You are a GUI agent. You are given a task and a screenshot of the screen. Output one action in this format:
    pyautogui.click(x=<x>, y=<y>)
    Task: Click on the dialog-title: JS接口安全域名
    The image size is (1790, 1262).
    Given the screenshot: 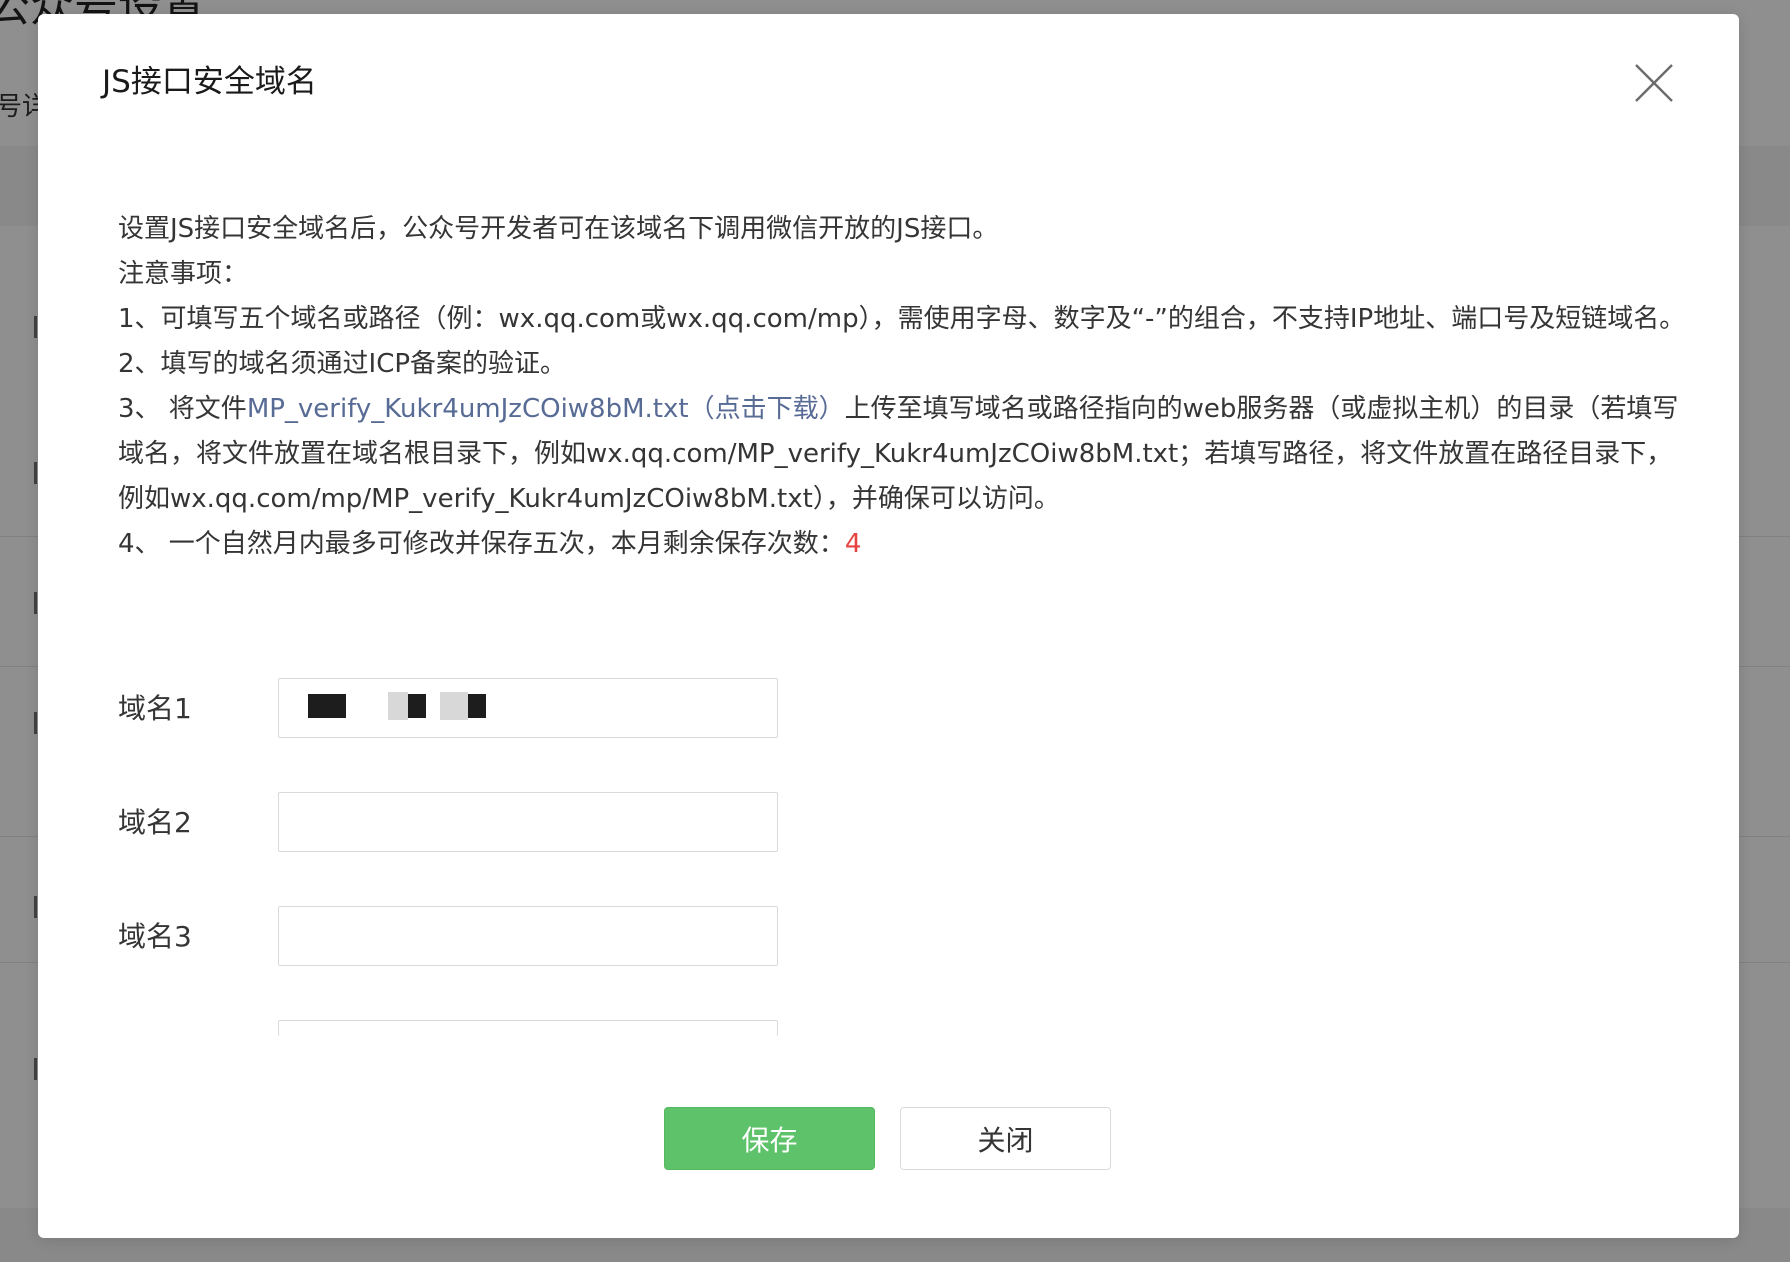 What is the action you would take?
    pyautogui.click(x=209, y=82)
    